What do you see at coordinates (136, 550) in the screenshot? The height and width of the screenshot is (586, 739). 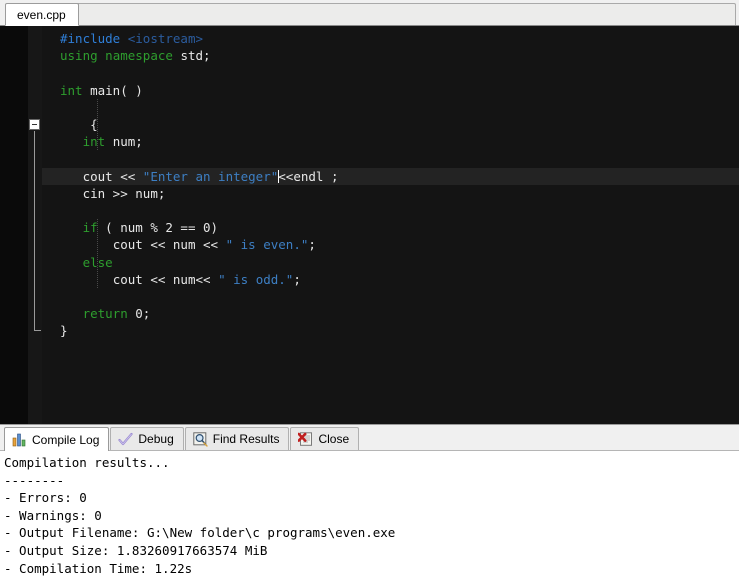 I see `compile-log-line: - Output Size: 1.83260917663574 MiB` at bounding box center [136, 550].